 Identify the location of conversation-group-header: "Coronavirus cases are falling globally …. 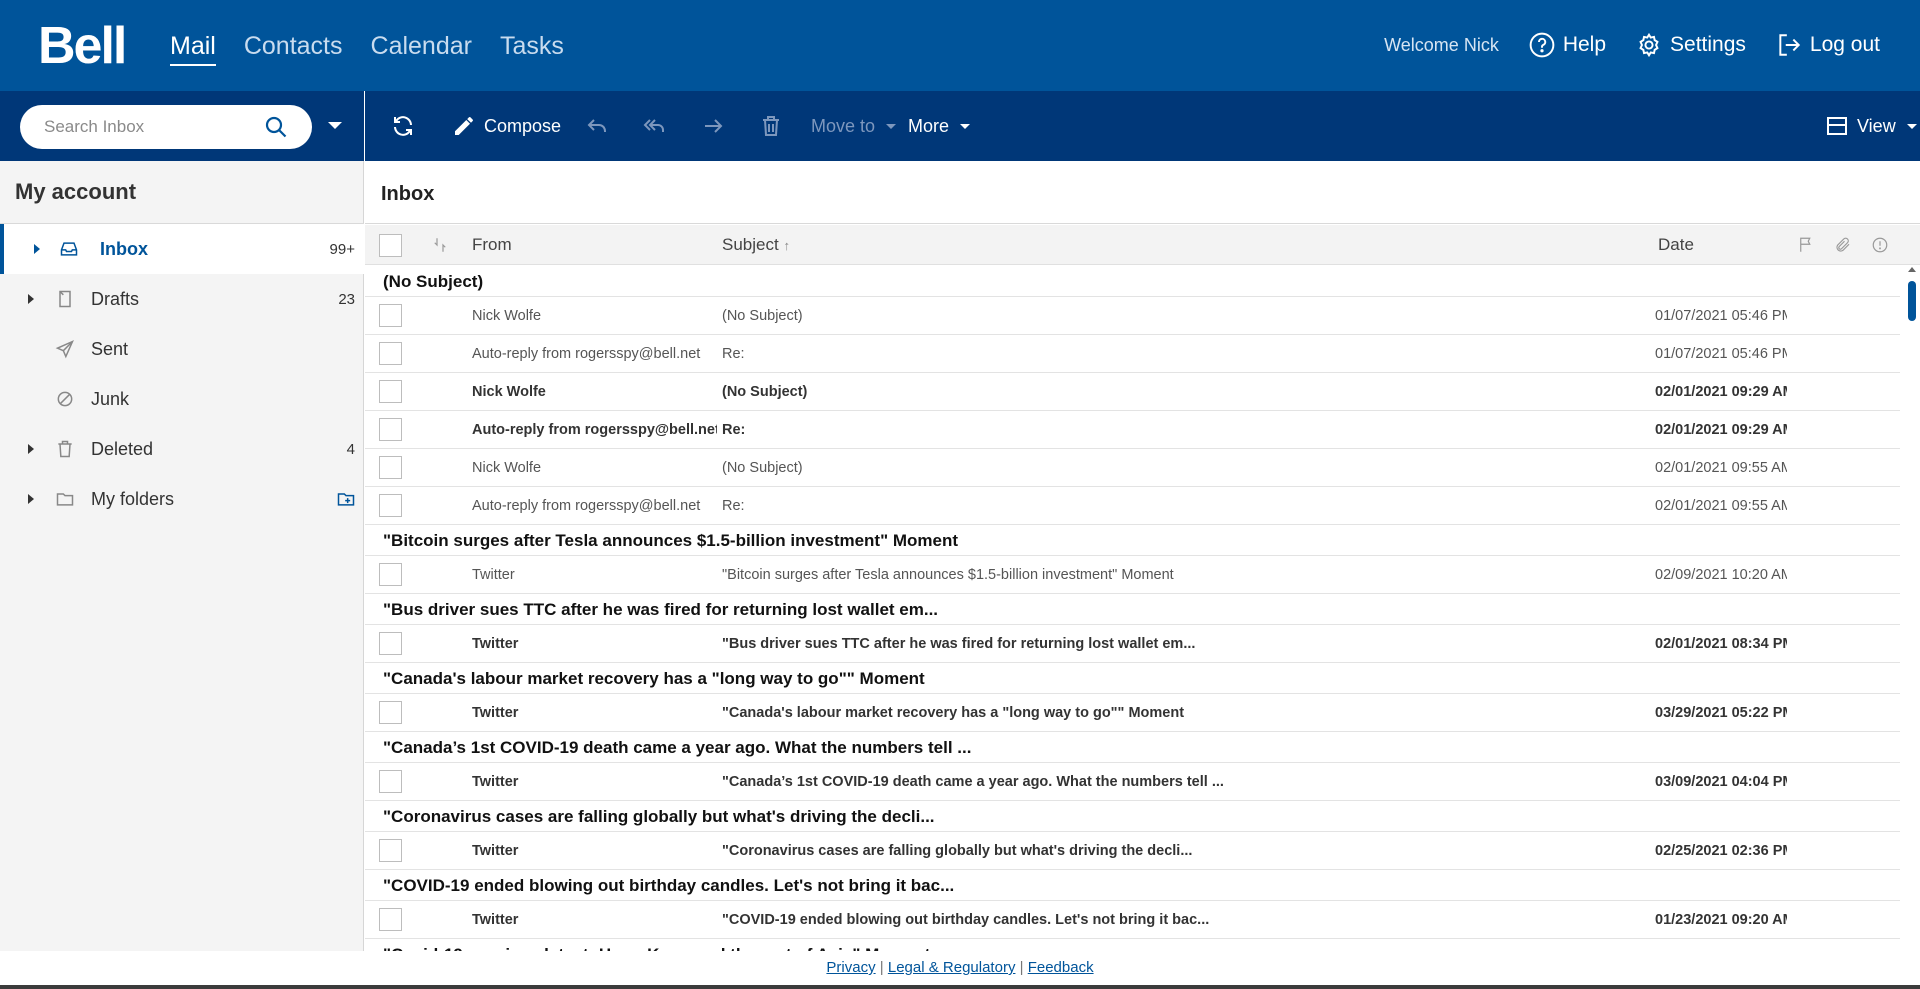
(1132, 816).